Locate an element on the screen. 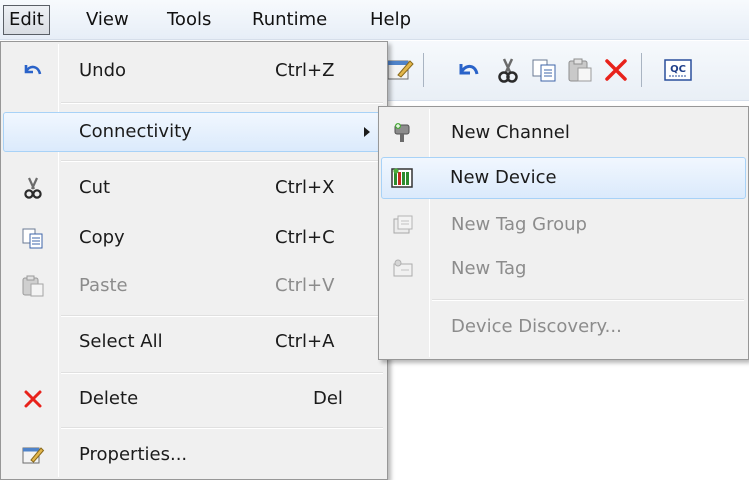 Image resolution: width=749 pixels, height=480 pixels. menu-item-undo: Undo Ctrl+Z is located at coordinates (194, 71).